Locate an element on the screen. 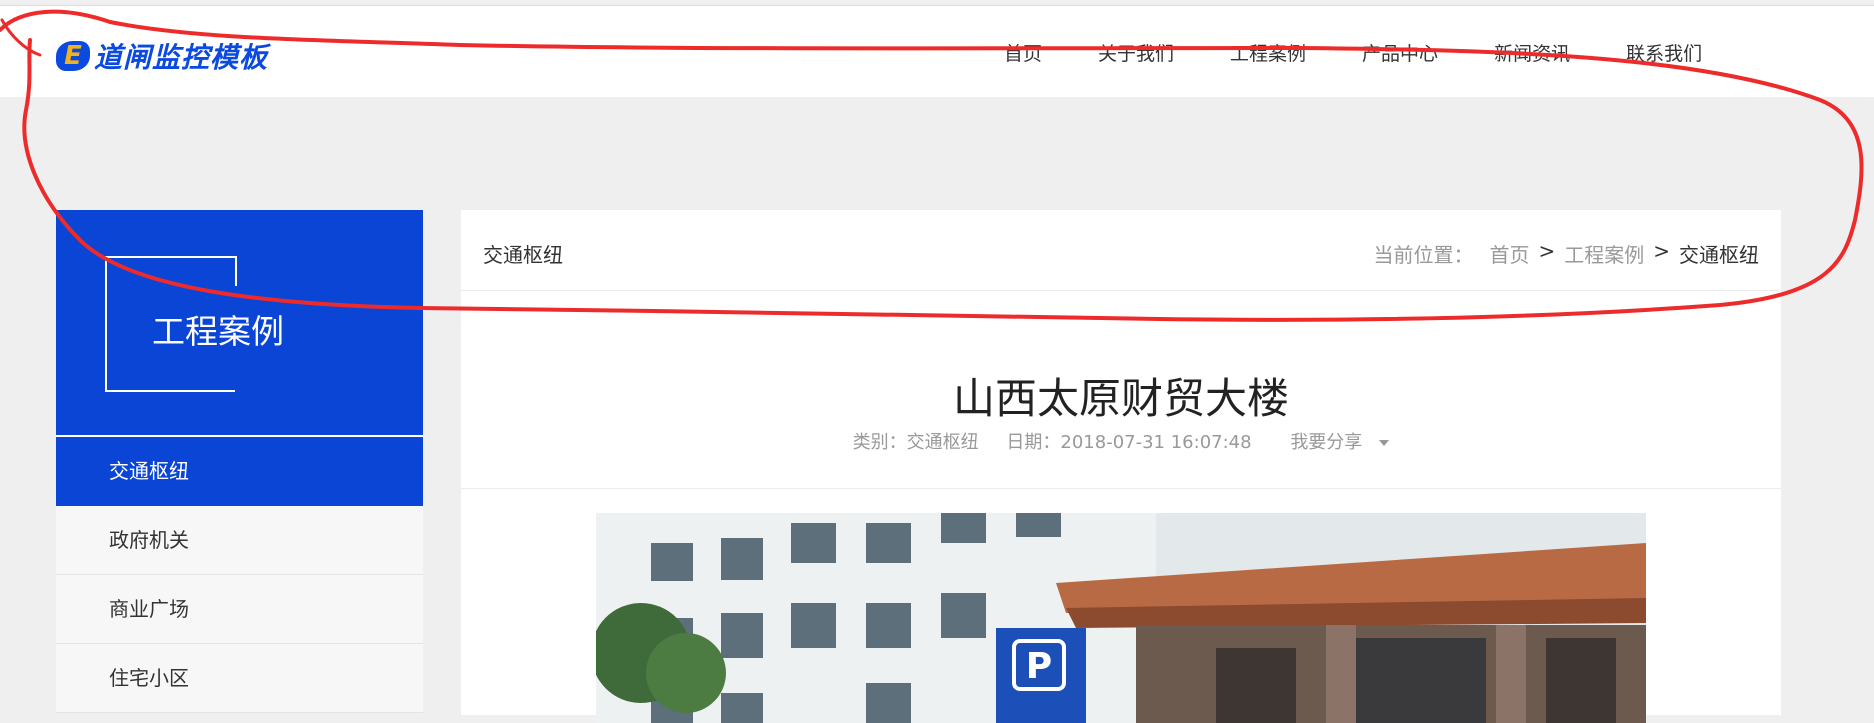 The height and width of the screenshot is (723, 1874). site-logo: E 道闸监控模板 is located at coordinates (162, 56).